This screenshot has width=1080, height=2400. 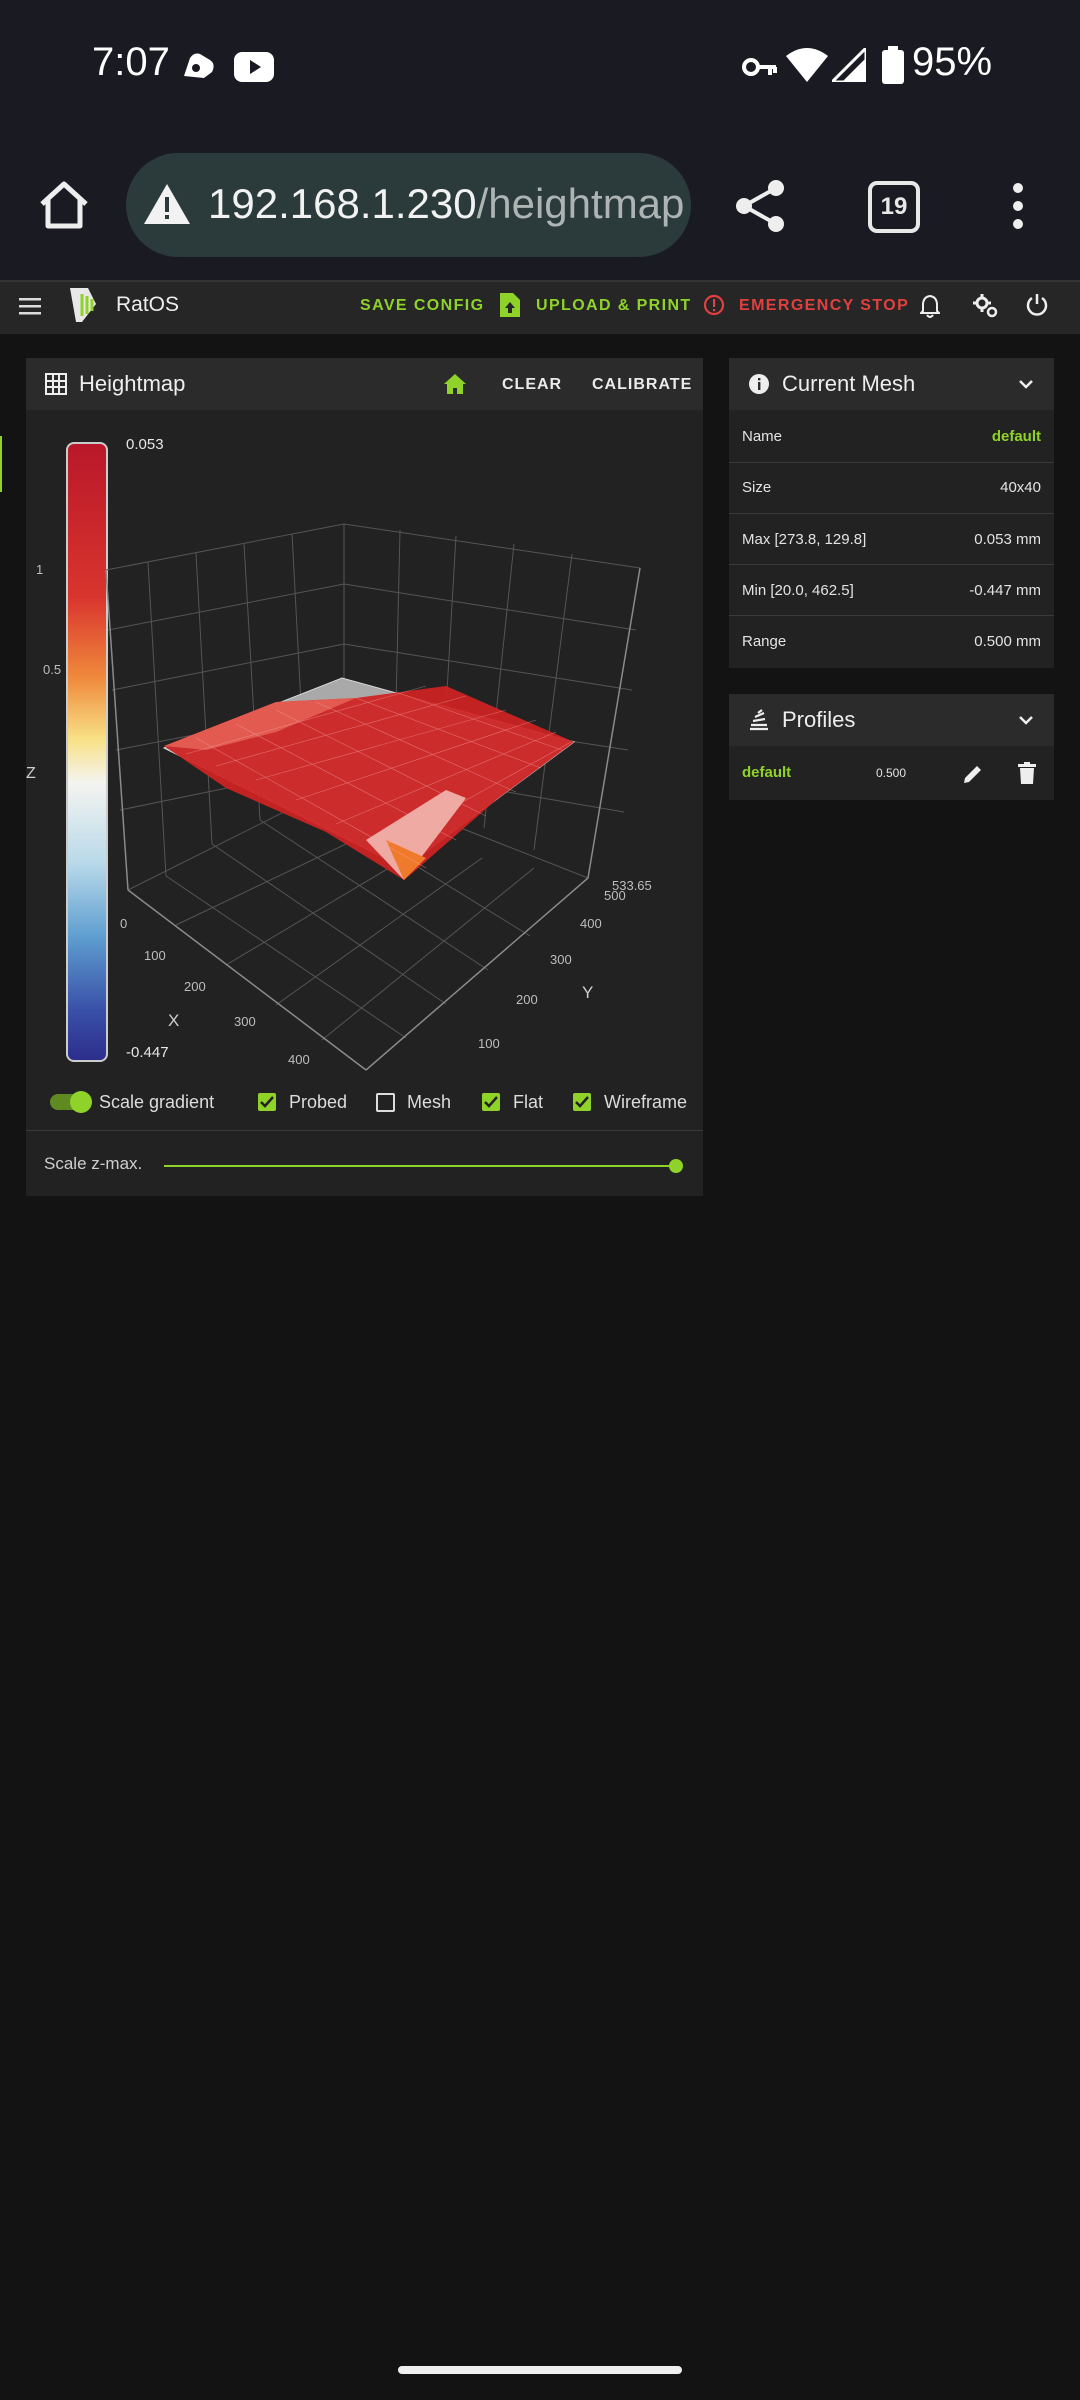 I want to click on url-path: /heightmap, so click(x=580, y=203).